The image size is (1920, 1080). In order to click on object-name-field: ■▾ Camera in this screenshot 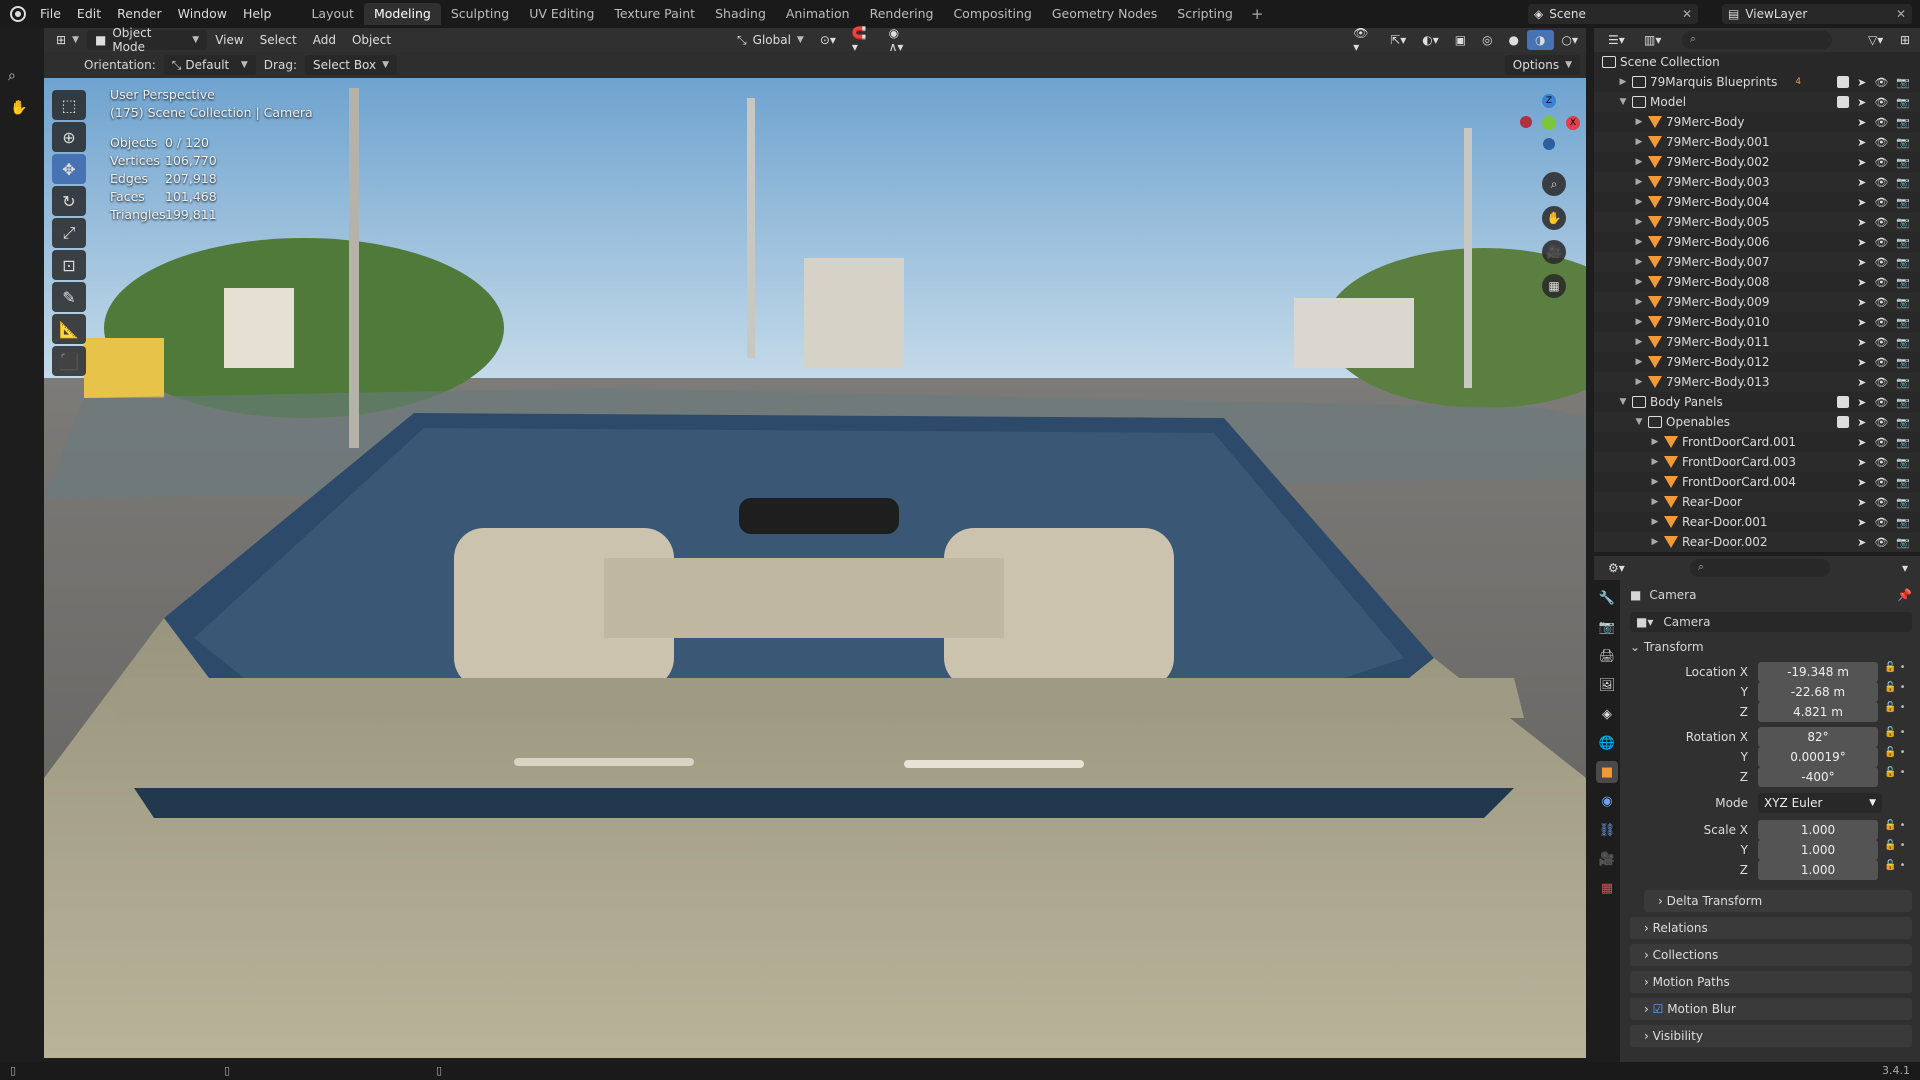, I will do `click(1771, 622)`.